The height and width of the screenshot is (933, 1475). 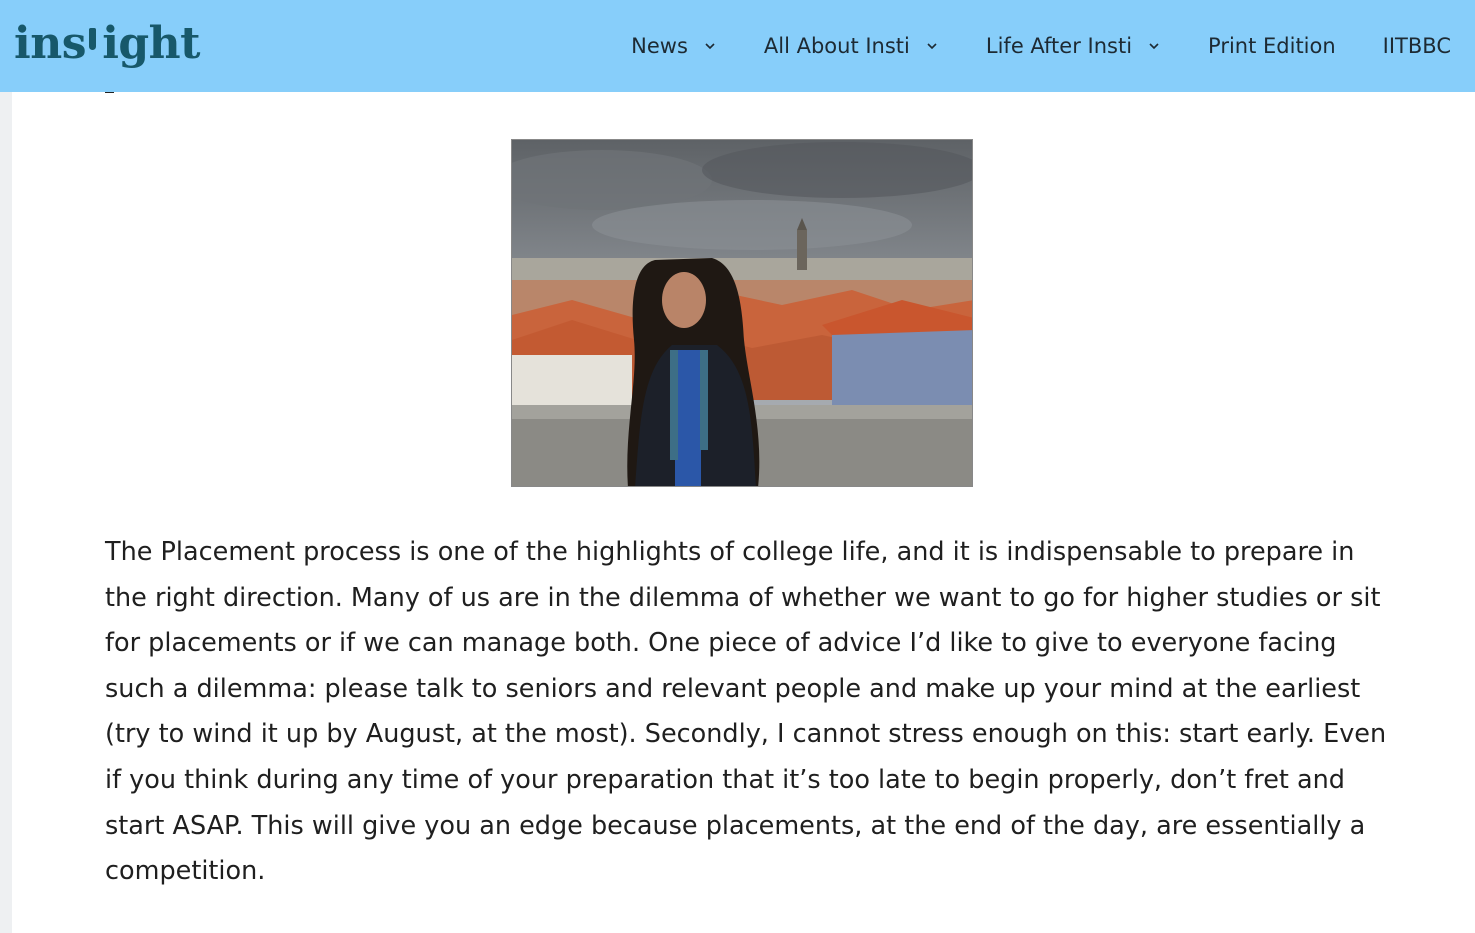 What do you see at coordinates (94, 44) in the screenshot?
I see `logo-pen-glyph: i` at bounding box center [94, 44].